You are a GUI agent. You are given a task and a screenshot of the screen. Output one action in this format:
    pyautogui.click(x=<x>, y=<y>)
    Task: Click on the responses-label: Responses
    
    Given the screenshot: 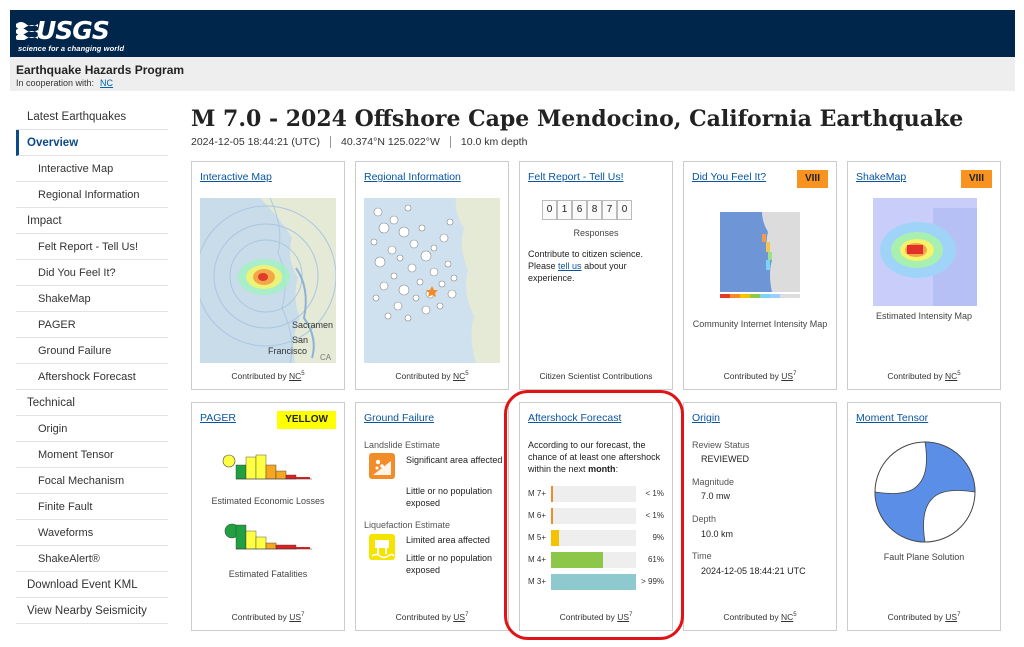 What is the action you would take?
    pyautogui.click(x=596, y=233)
    